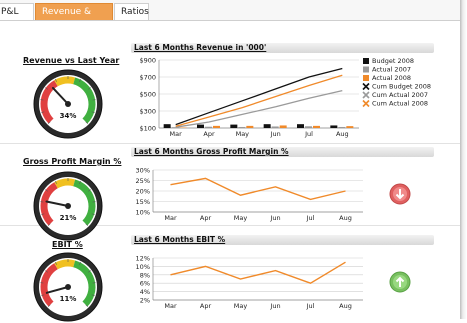  Describe the element at coordinates (68, 299) in the screenshot. I see `gauge-value-label: 11%` at that location.